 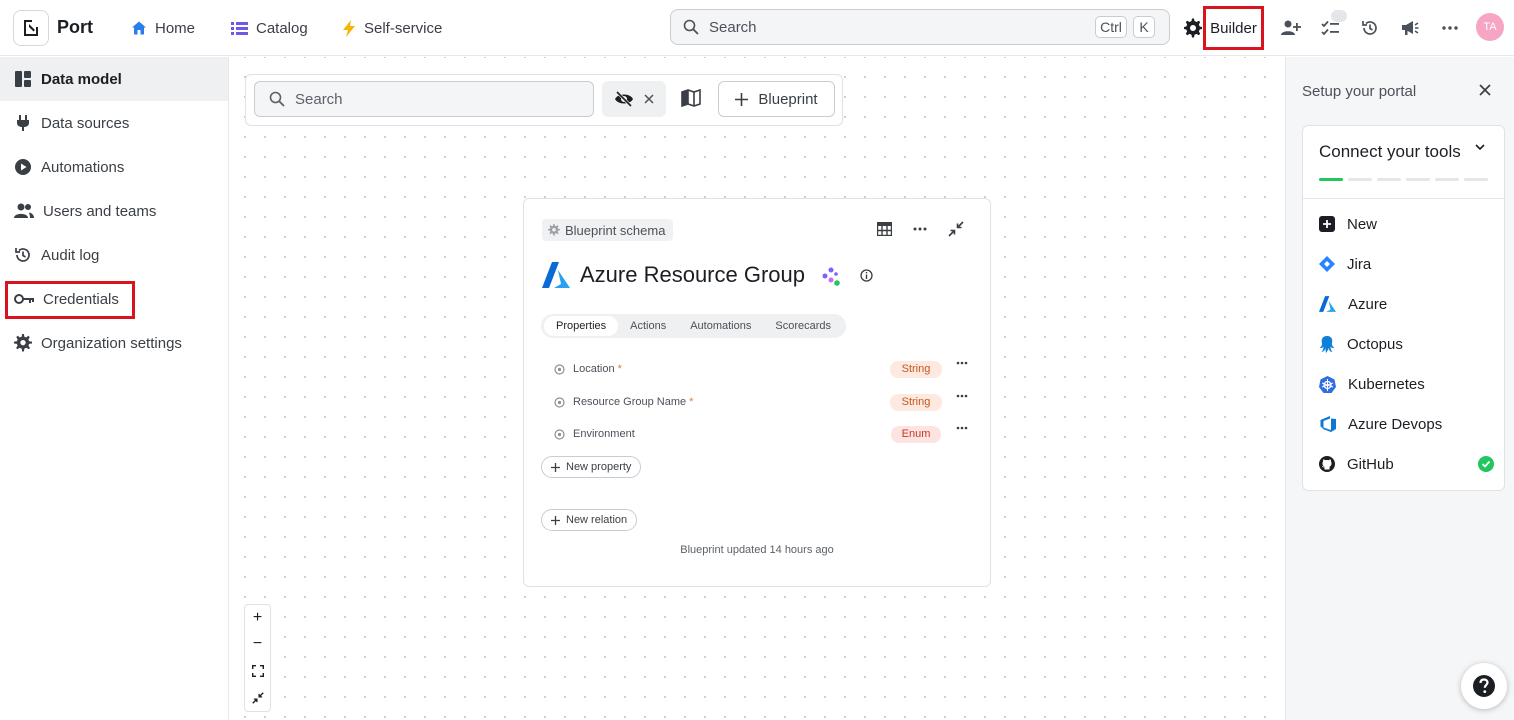 I want to click on global-search: Search Ctrl K, so click(x=920, y=27).